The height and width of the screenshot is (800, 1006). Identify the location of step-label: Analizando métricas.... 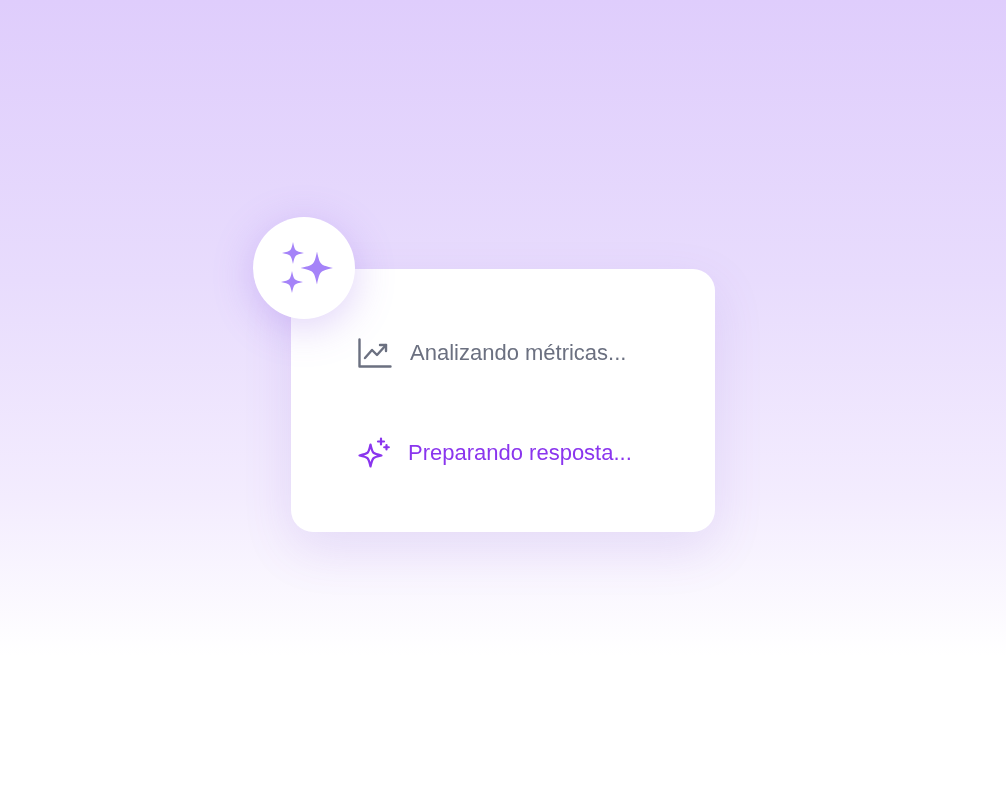
(518, 352).